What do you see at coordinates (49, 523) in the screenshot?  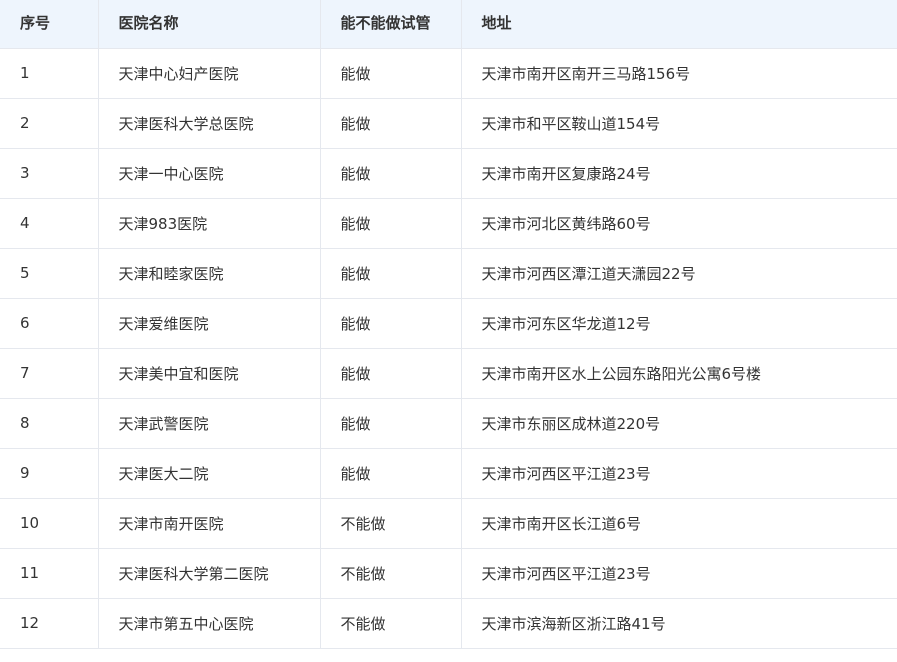 I see `cell-index: 10` at bounding box center [49, 523].